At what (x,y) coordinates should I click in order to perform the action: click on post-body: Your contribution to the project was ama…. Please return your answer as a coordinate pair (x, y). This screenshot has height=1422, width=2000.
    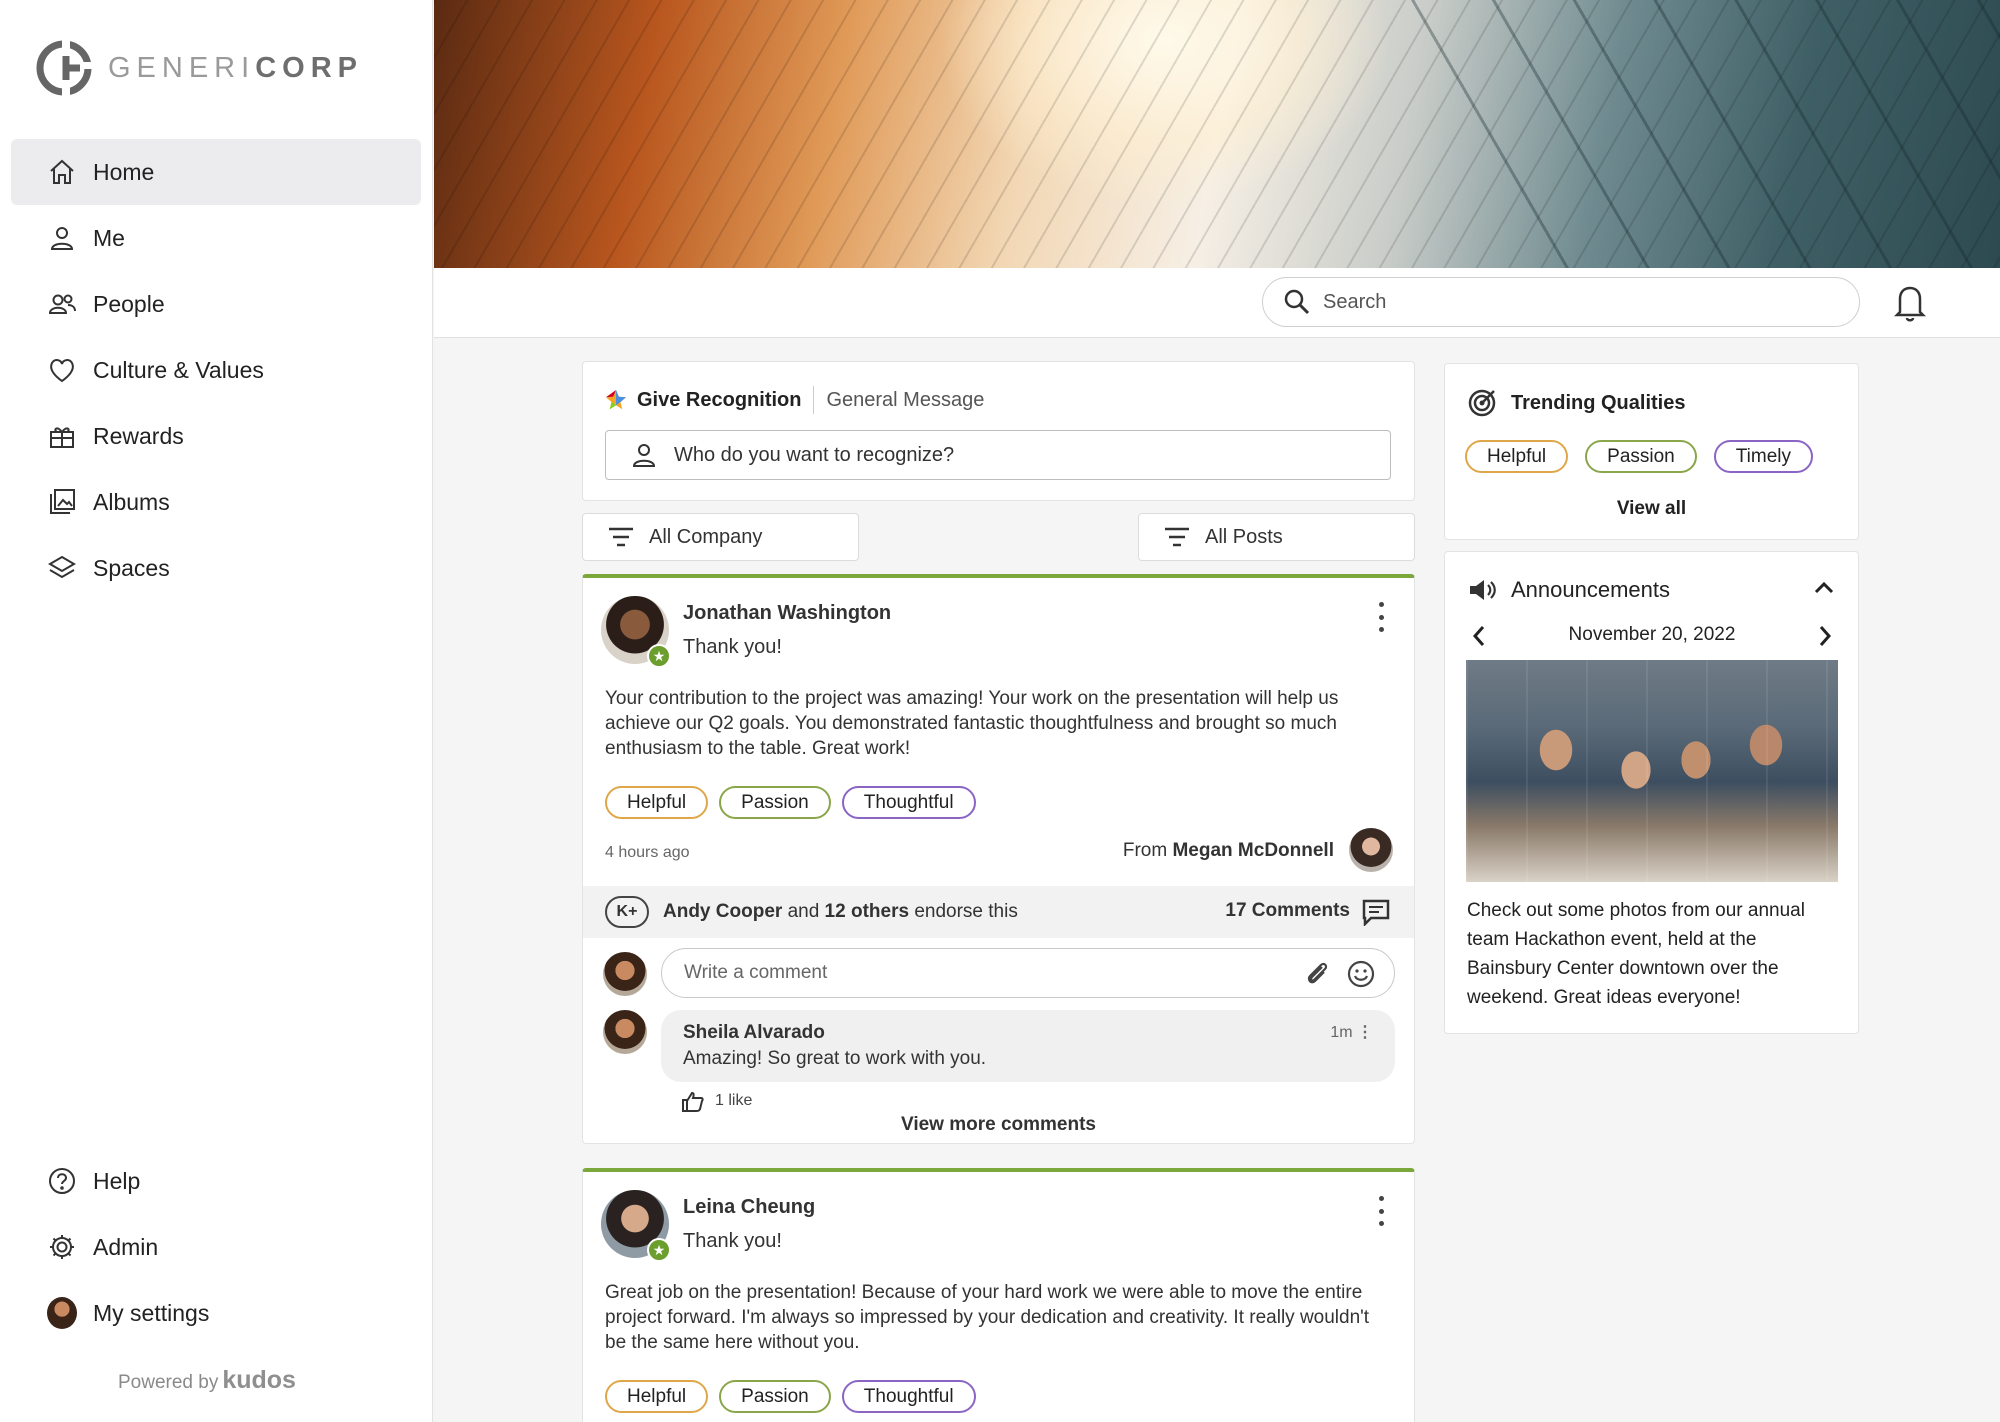
    Looking at the image, I should click on (972, 723).